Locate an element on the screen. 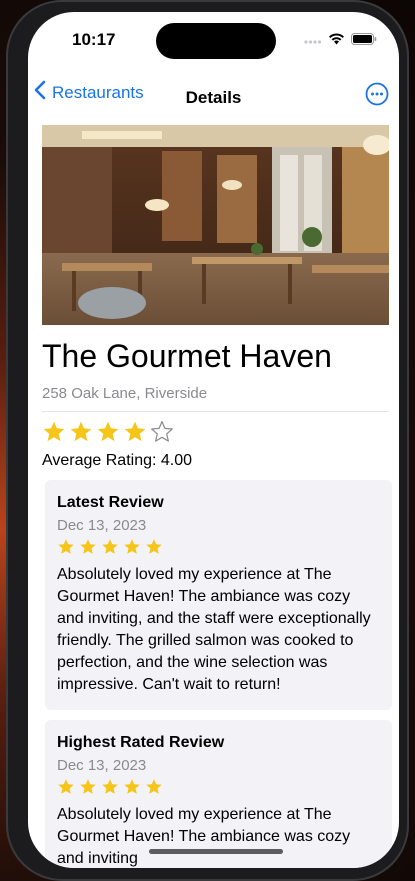 This screenshot has height=881, width=415. restaurant-address: 258 Oak Lane, Riverside is located at coordinates (125, 393).